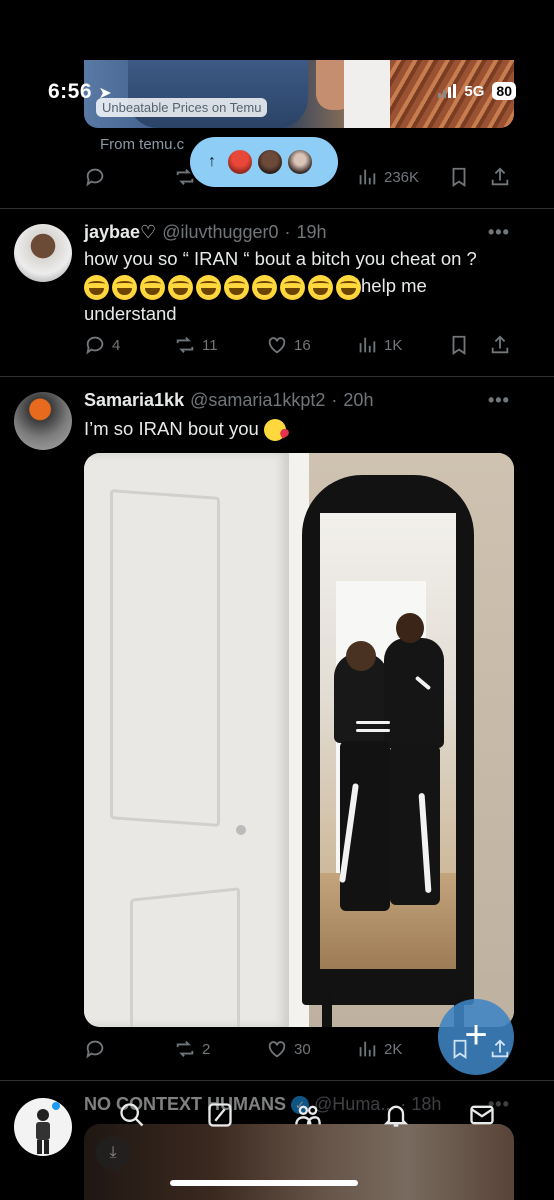 The width and height of the screenshot is (554, 1200). I want to click on repost-button: 2, so click(192, 1049).